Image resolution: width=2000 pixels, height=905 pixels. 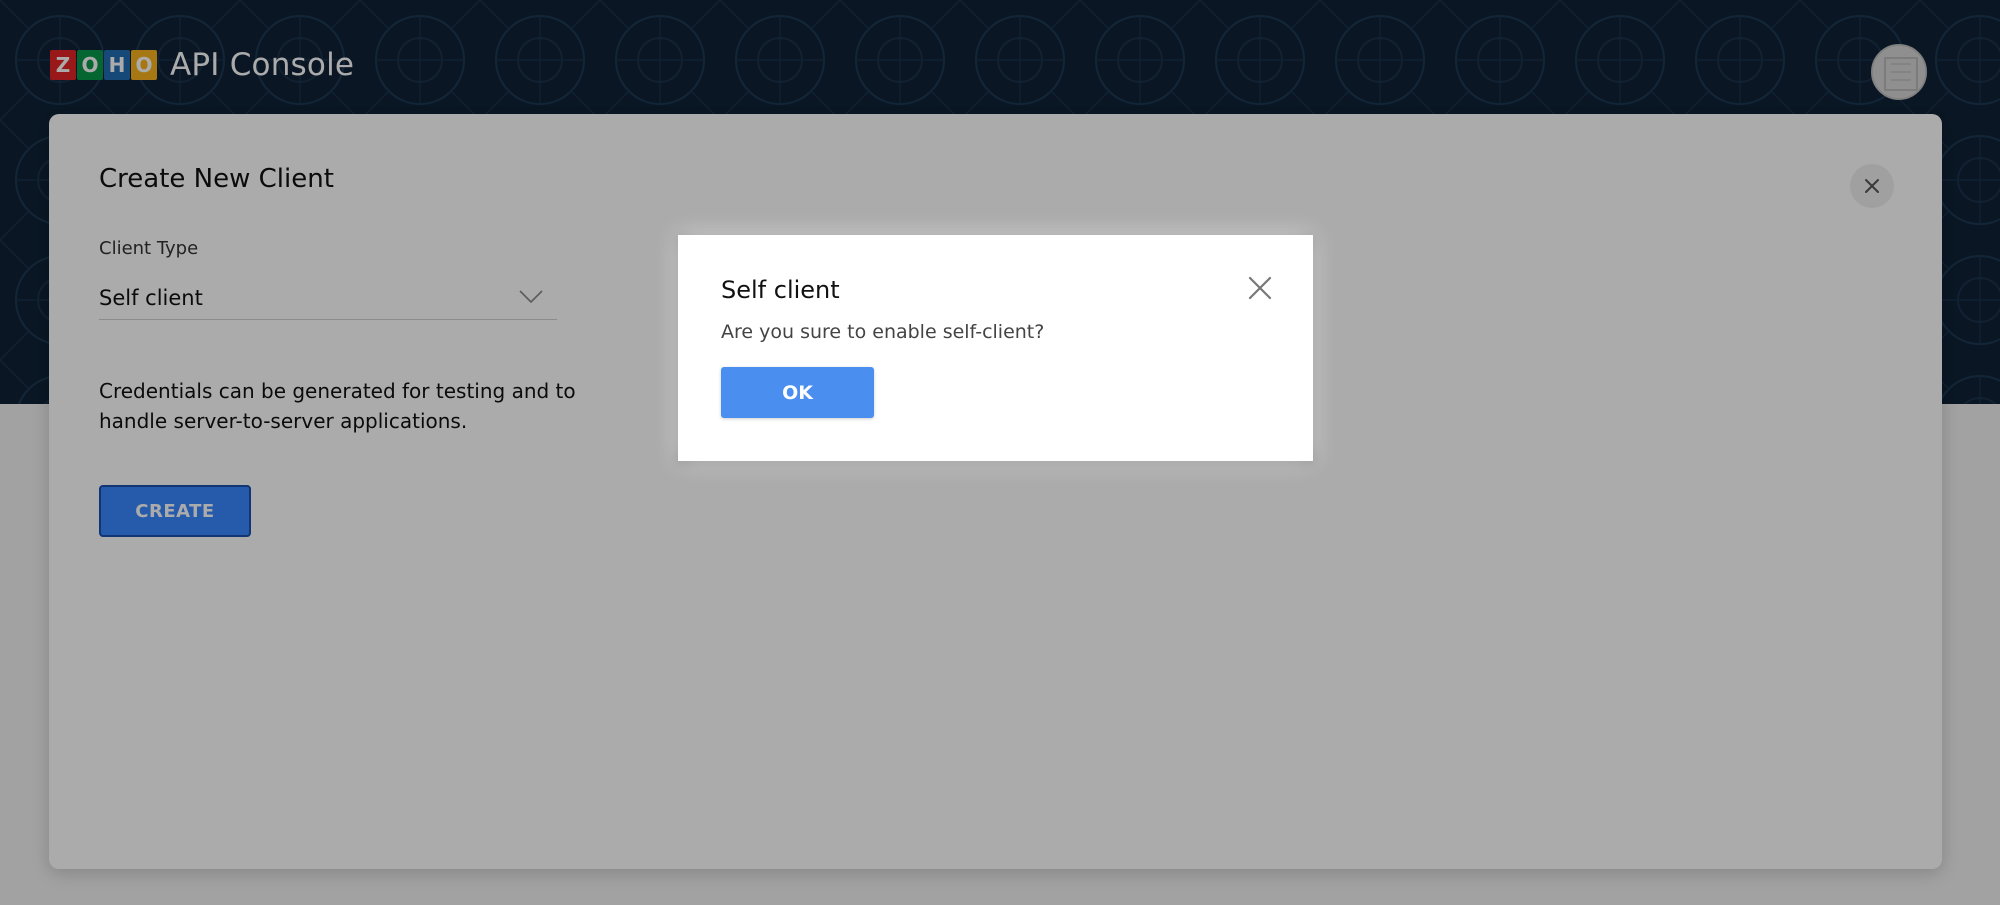 What do you see at coordinates (797, 392) in the screenshot?
I see `ok-button: OK` at bounding box center [797, 392].